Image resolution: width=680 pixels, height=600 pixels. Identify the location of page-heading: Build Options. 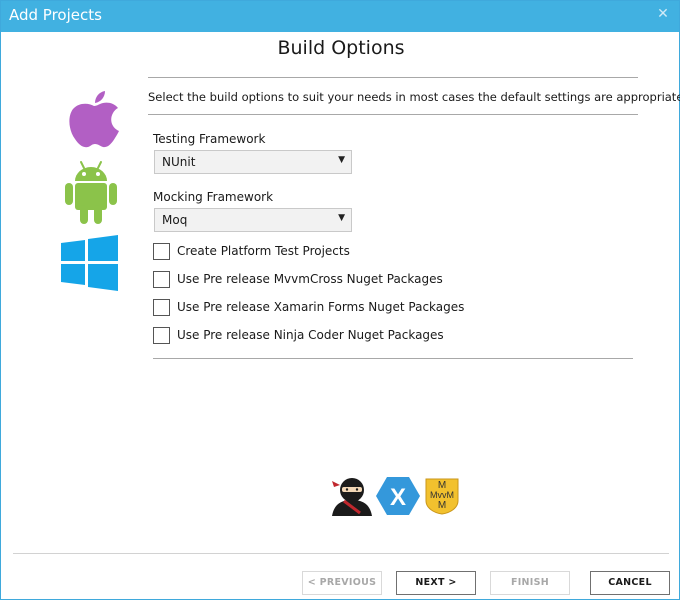
(341, 48).